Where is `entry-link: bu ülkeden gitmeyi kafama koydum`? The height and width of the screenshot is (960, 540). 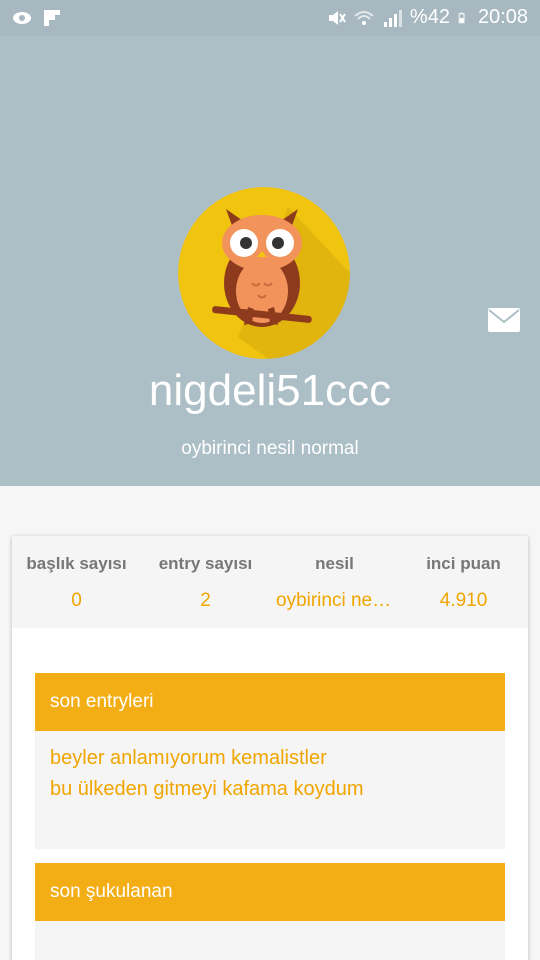
entry-link: bu ülkeden gitmeyi kafama koydum is located at coordinates (270, 789).